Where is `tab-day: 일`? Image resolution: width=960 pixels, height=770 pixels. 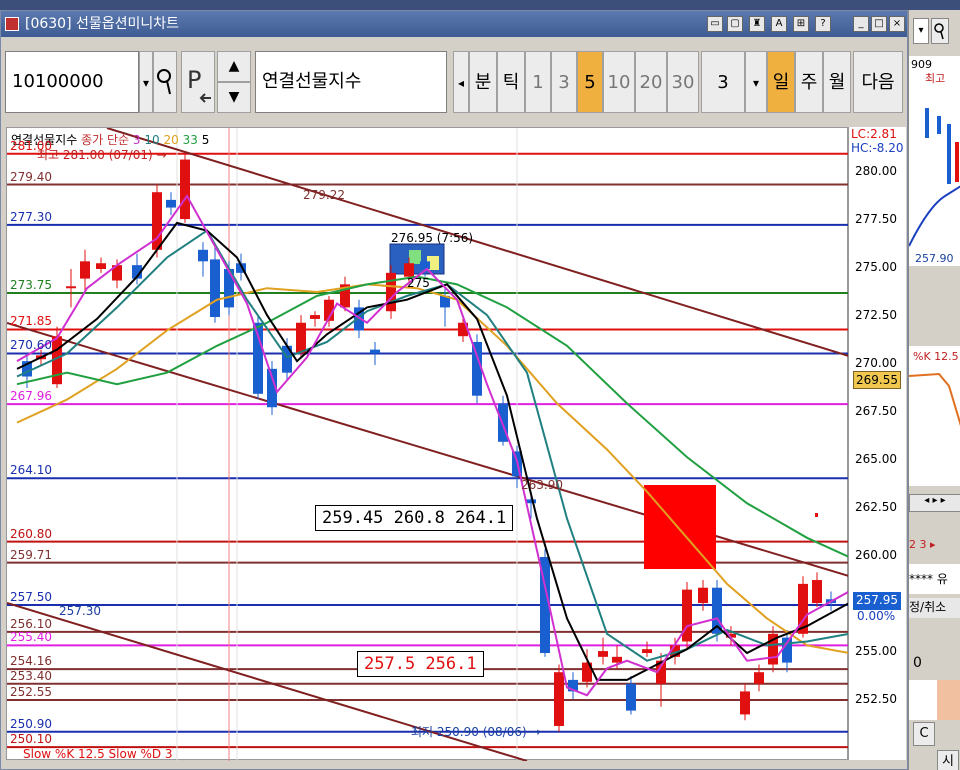 tab-day: 일 is located at coordinates (781, 82).